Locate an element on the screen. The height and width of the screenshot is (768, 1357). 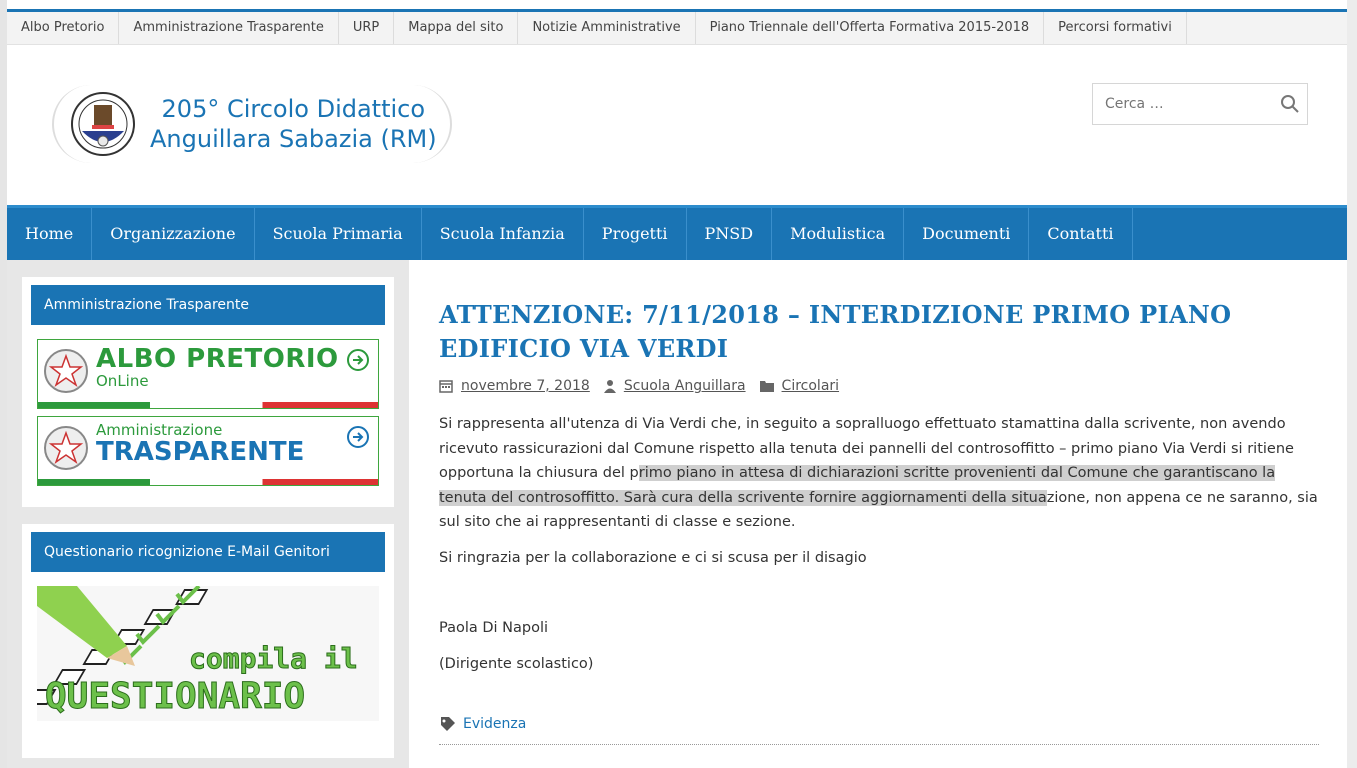
school-seal-icon is located at coordinates (103, 124).